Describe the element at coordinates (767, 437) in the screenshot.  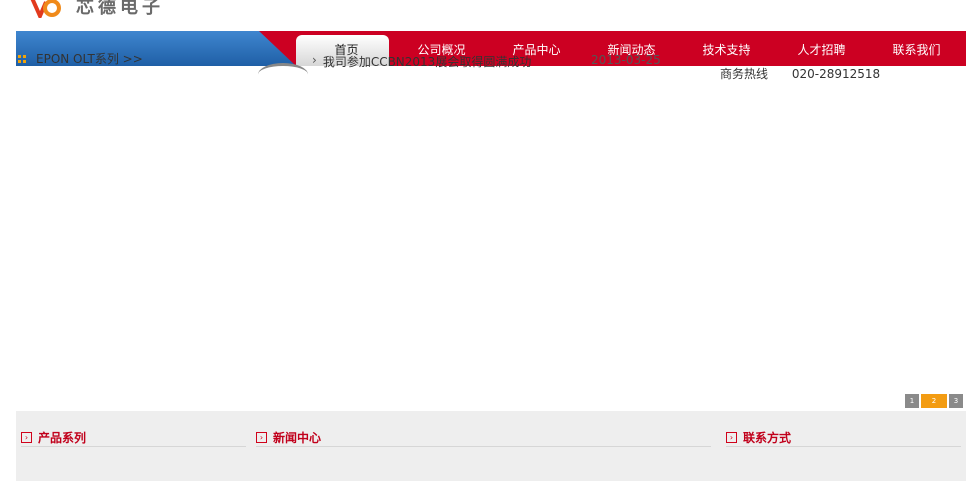
I see `contact-title: 联系方式` at that location.